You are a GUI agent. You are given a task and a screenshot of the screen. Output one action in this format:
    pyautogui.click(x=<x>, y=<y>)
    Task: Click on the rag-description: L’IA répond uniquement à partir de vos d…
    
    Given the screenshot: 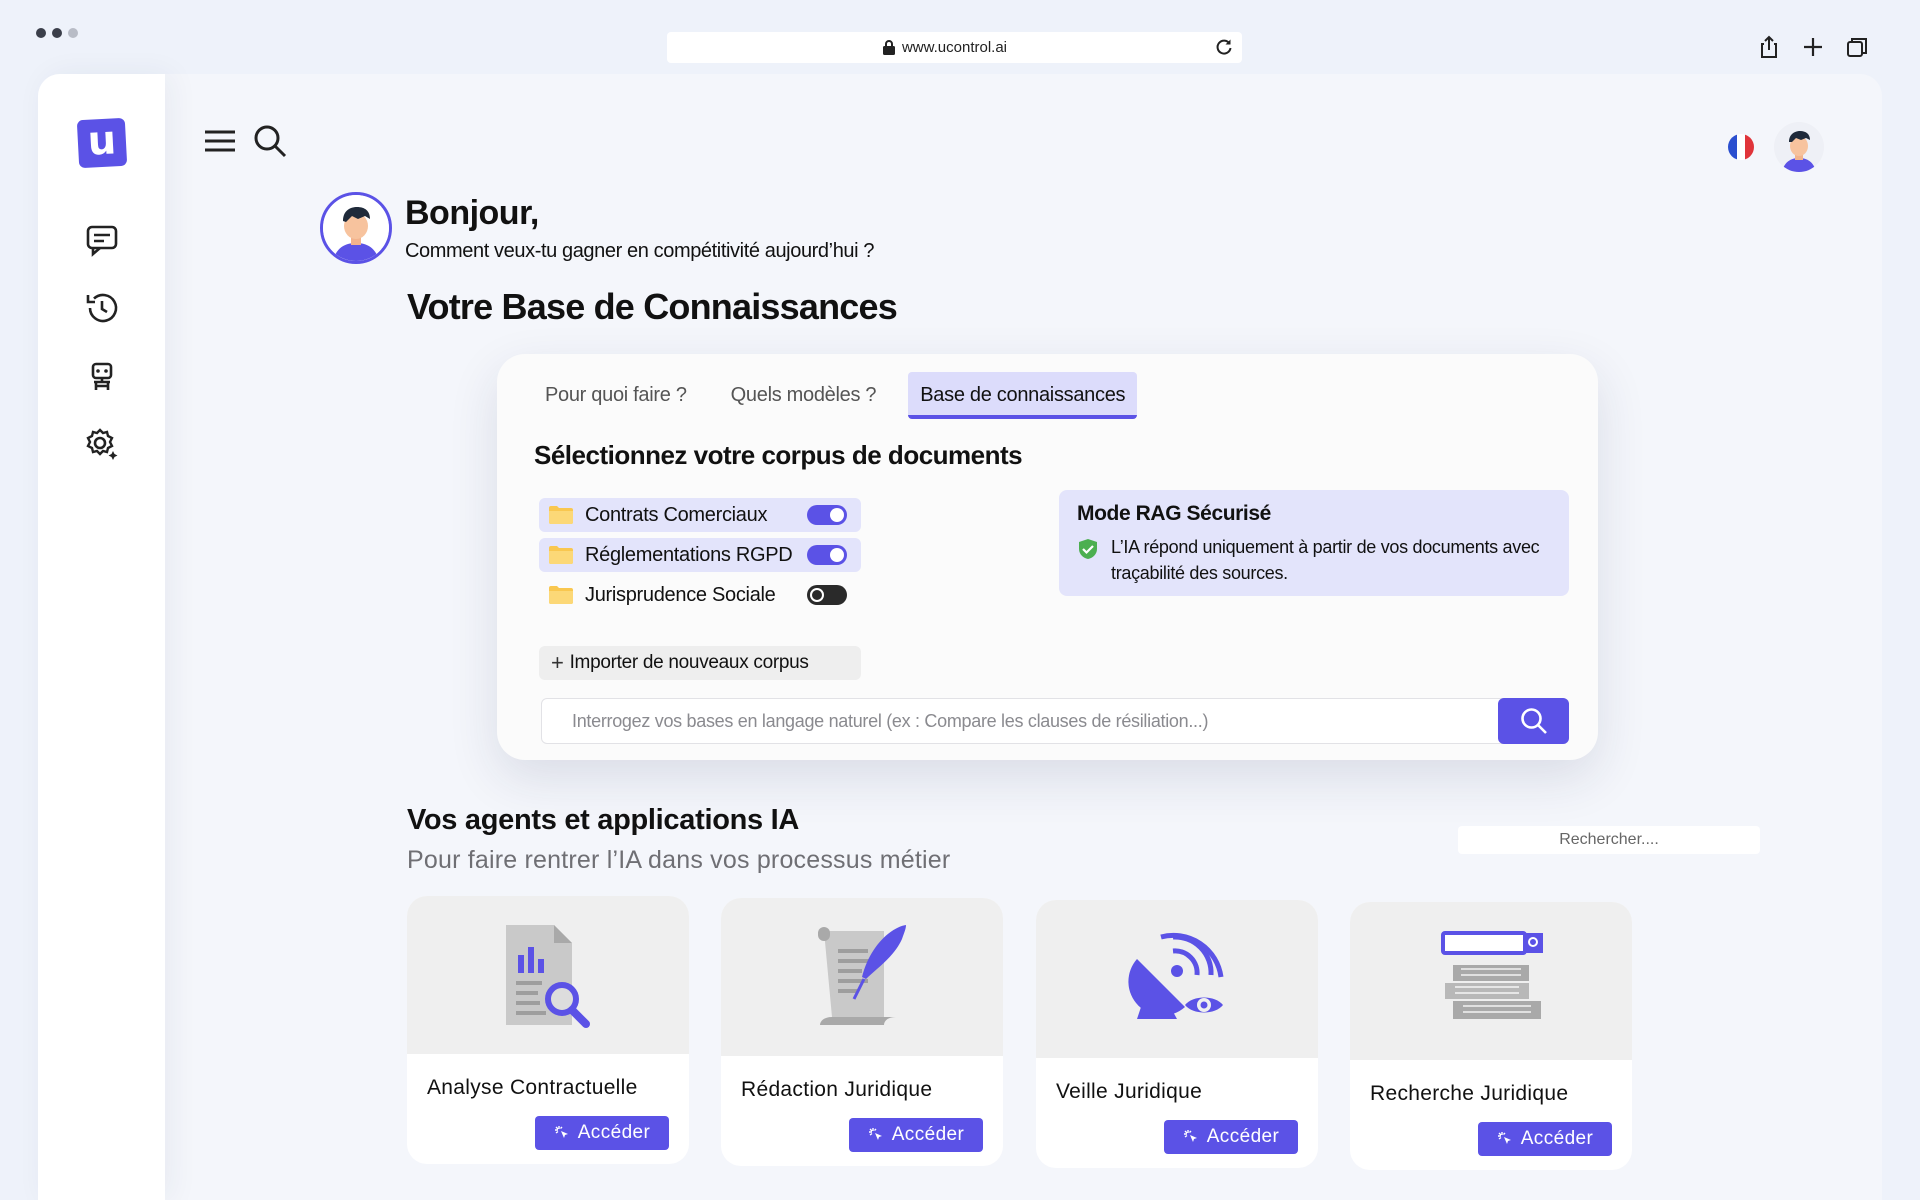 What is the action you would take?
    pyautogui.click(x=1325, y=560)
    